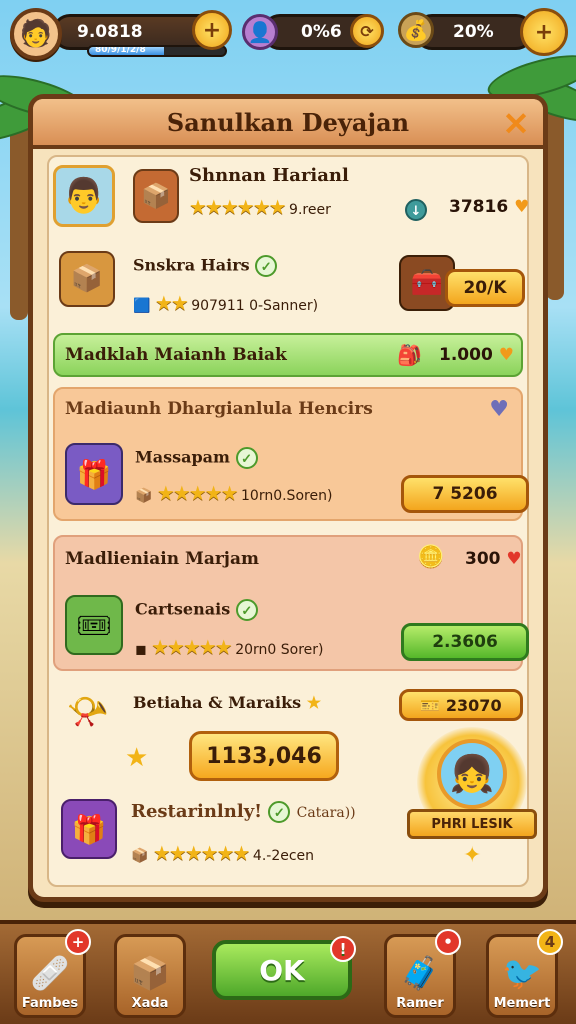  What do you see at coordinates (493, 559) in the screenshot?
I see `section-value: 300 ♥` at bounding box center [493, 559].